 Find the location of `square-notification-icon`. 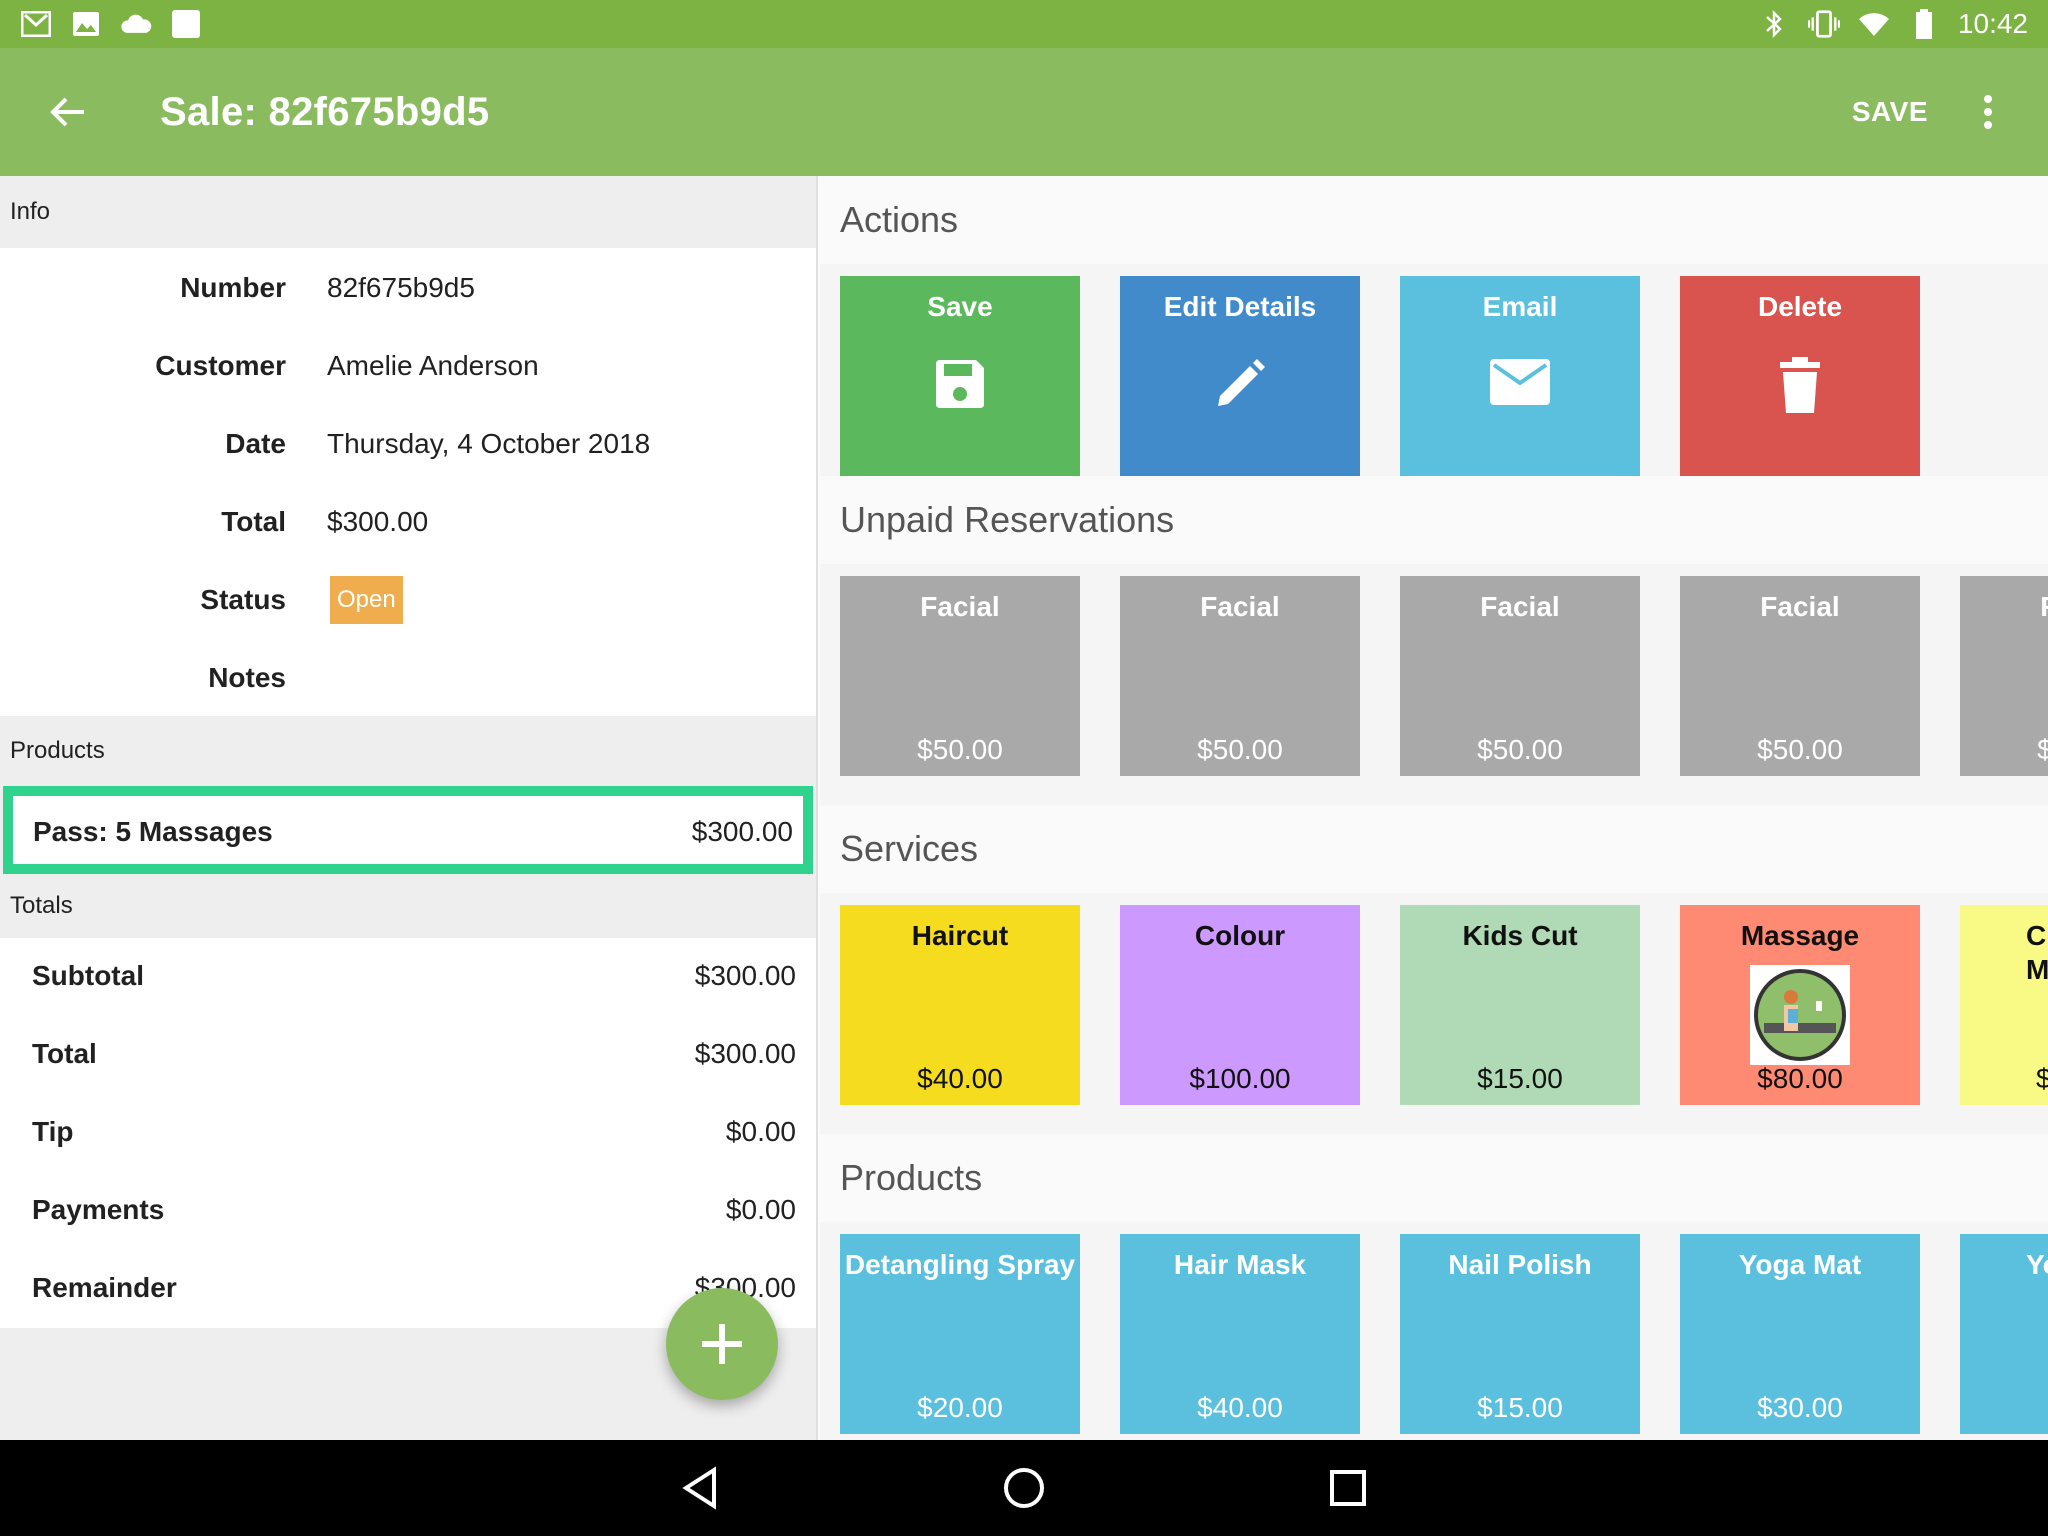

square-notification-icon is located at coordinates (186, 24).